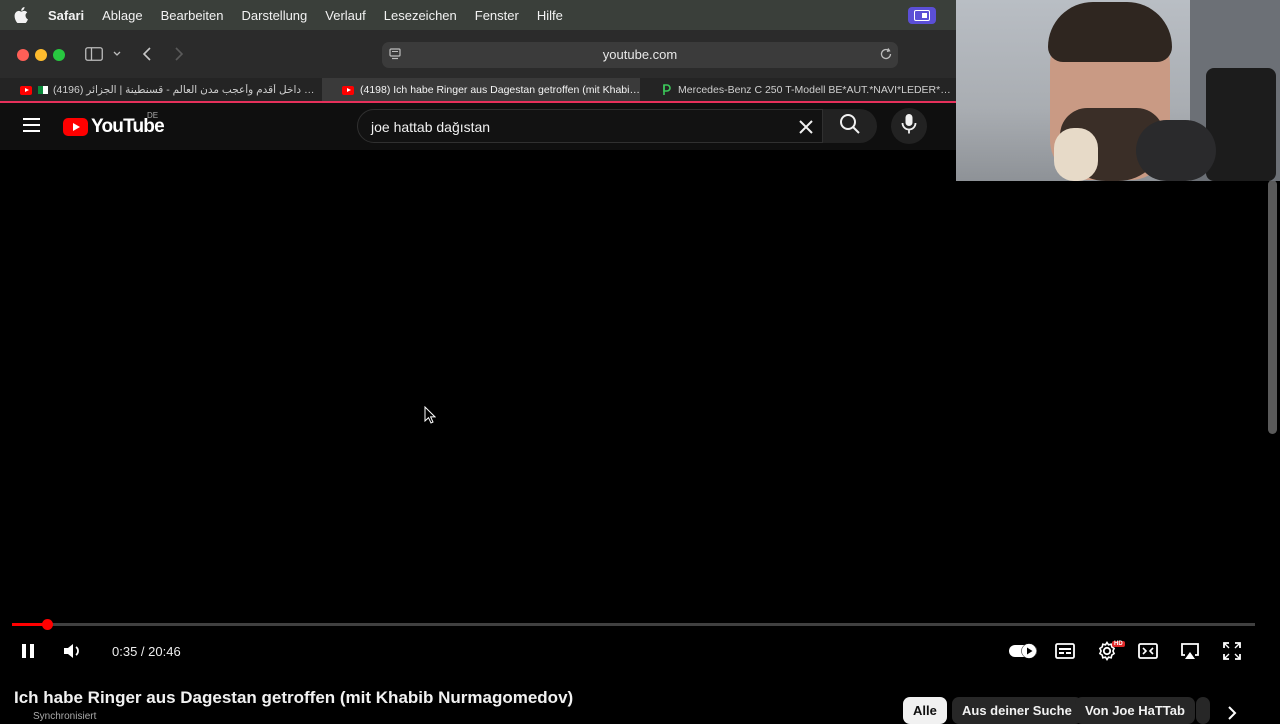 The height and width of the screenshot is (724, 1280). What do you see at coordinates (431, 127) in the screenshot?
I see `search-query: joe hattab dağıstan` at bounding box center [431, 127].